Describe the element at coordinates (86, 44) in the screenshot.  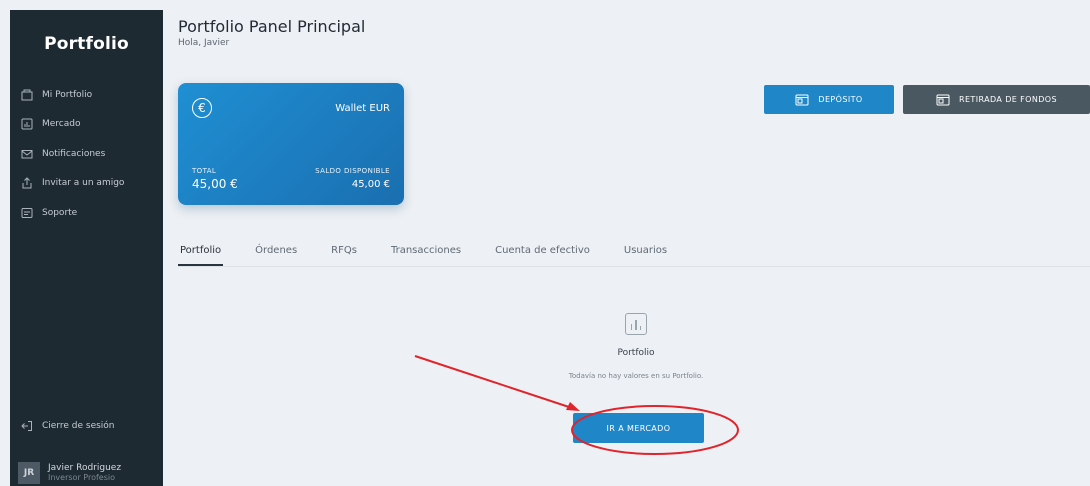
I see `app-logo: Portfolio` at that location.